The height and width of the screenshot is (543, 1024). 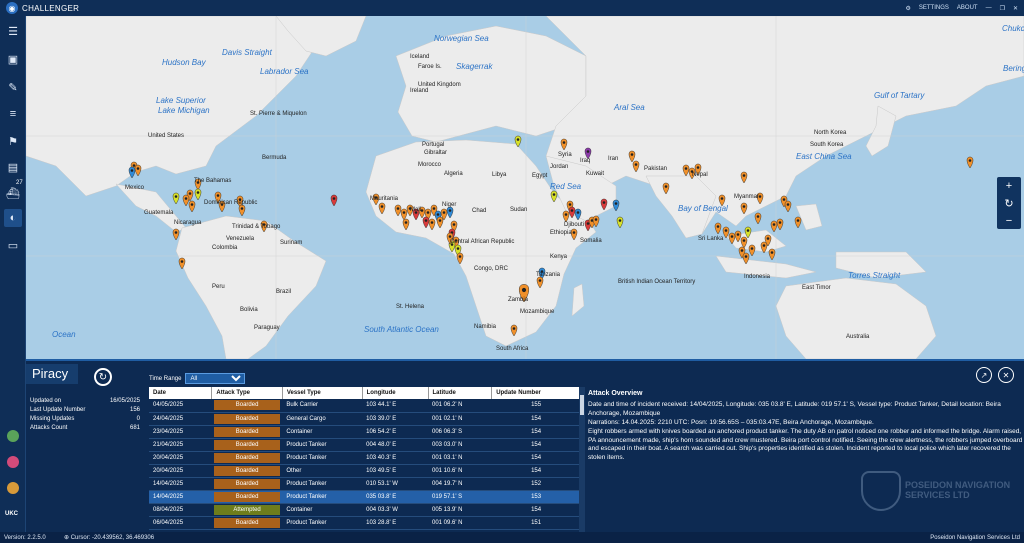 What do you see at coordinates (13, 114) in the screenshot?
I see `list-icon: ≡` at bounding box center [13, 114].